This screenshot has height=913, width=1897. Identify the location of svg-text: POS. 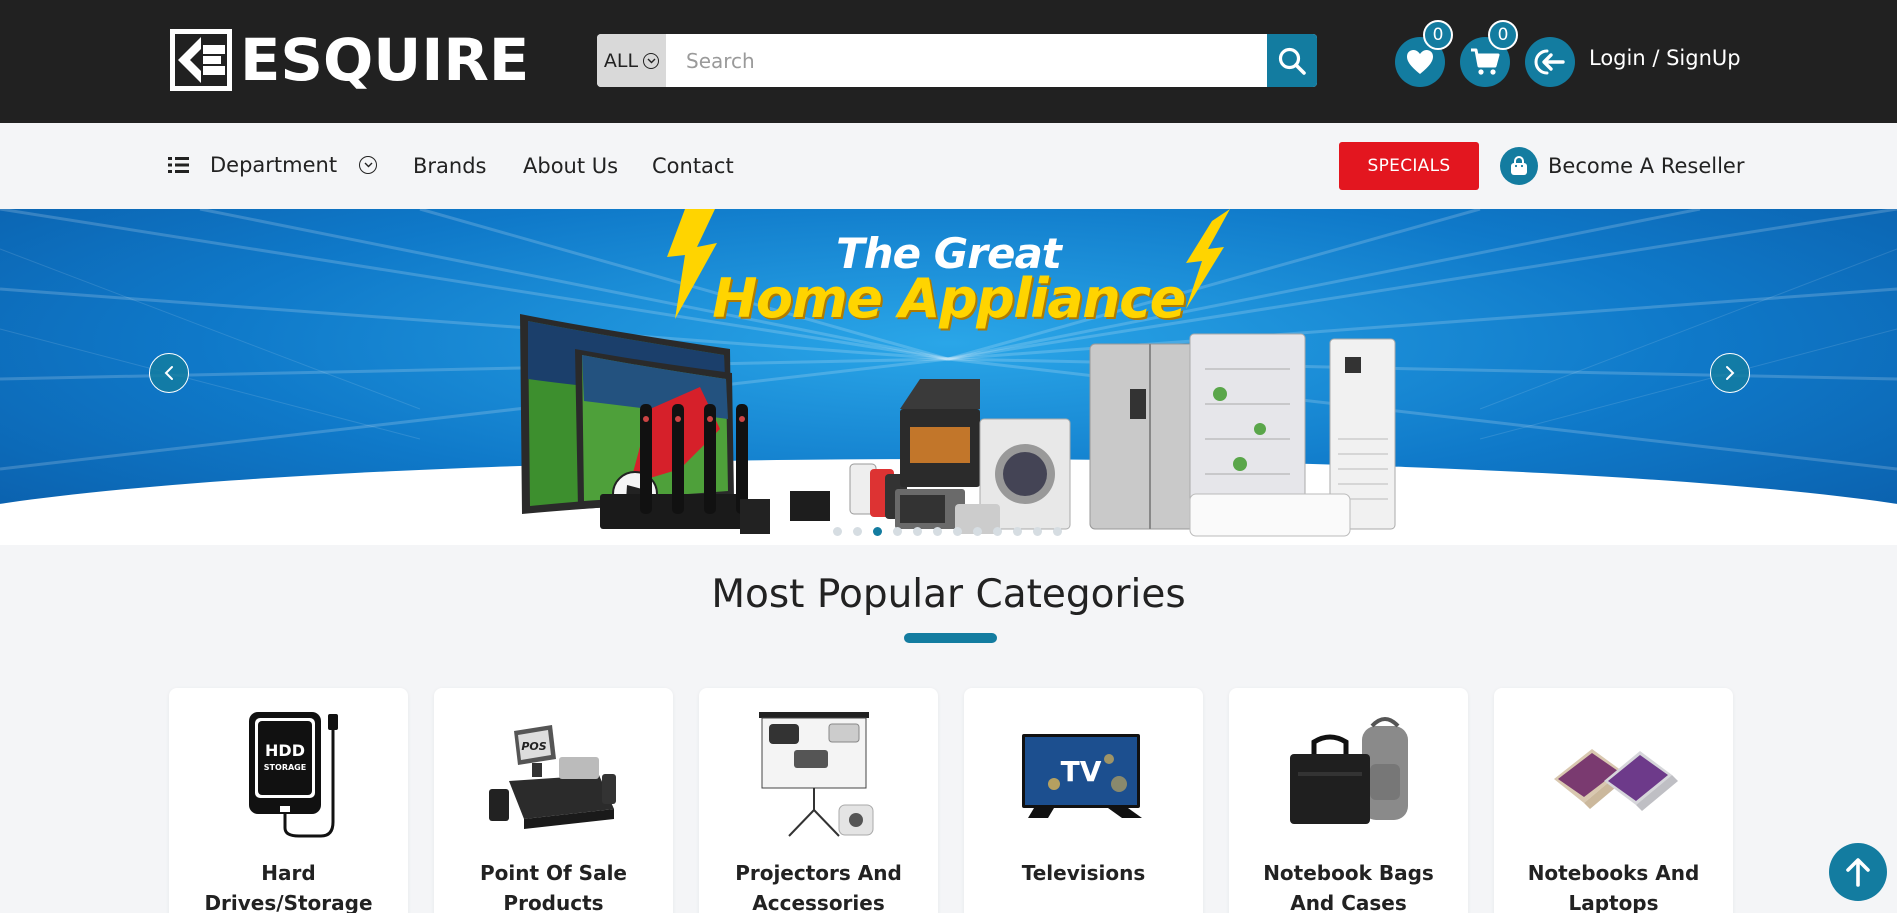
(533, 746).